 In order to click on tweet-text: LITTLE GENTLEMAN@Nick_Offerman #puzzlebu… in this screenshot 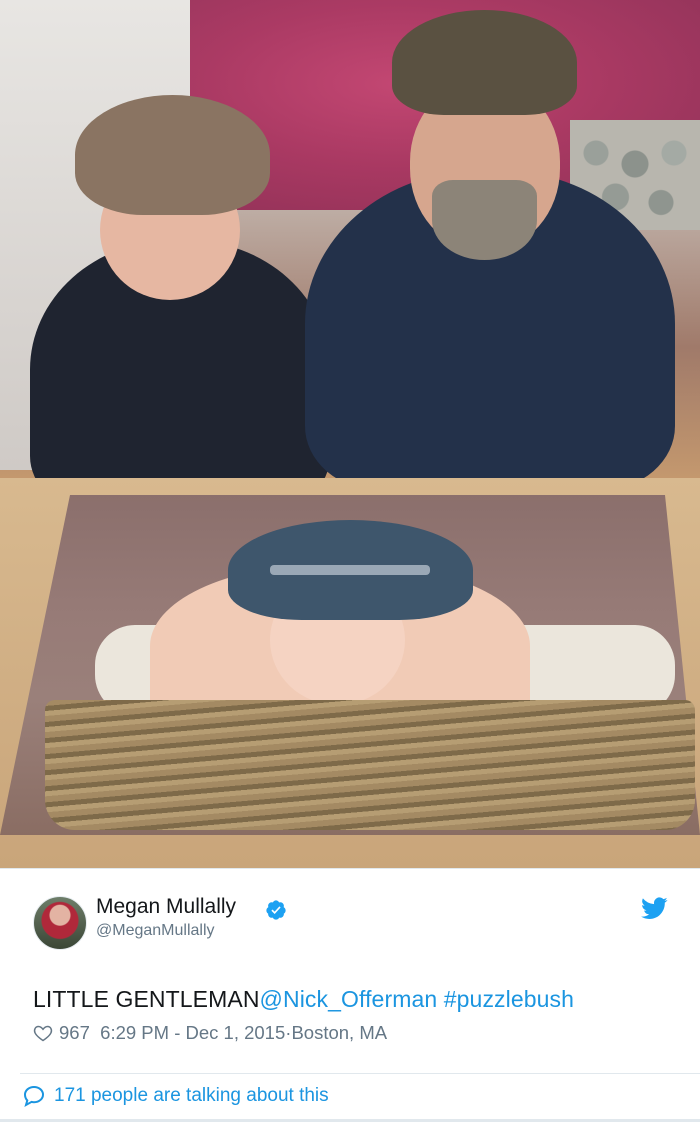, I will do `click(303, 999)`.